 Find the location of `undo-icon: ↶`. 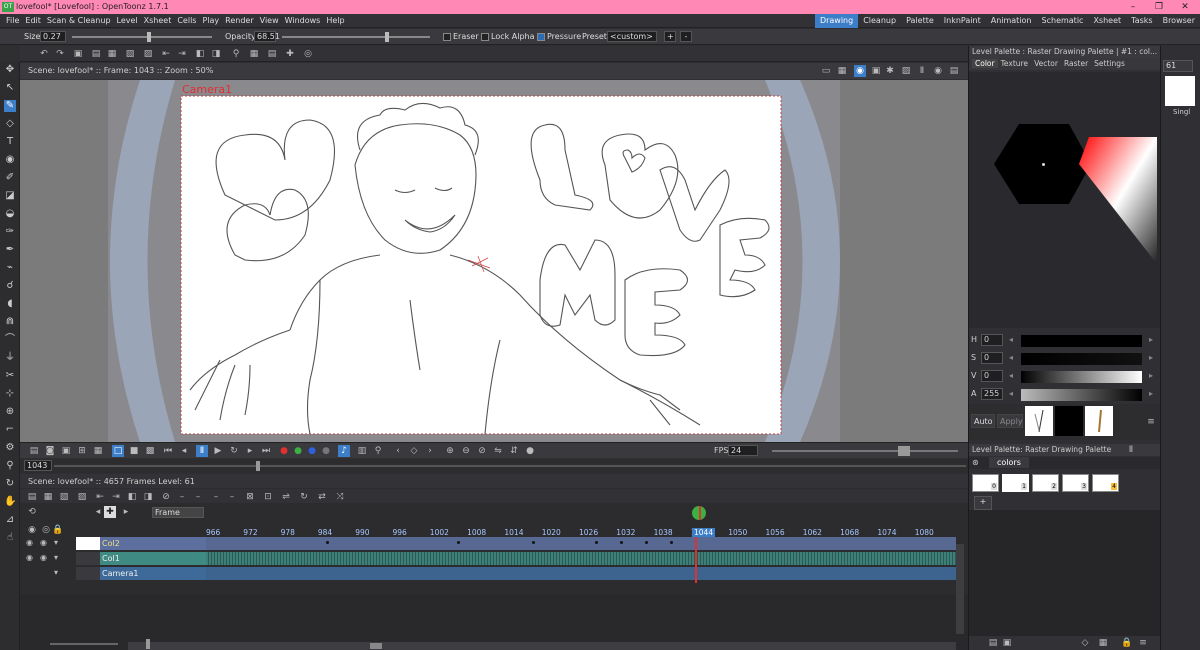

undo-icon: ↶ is located at coordinates (44, 54).